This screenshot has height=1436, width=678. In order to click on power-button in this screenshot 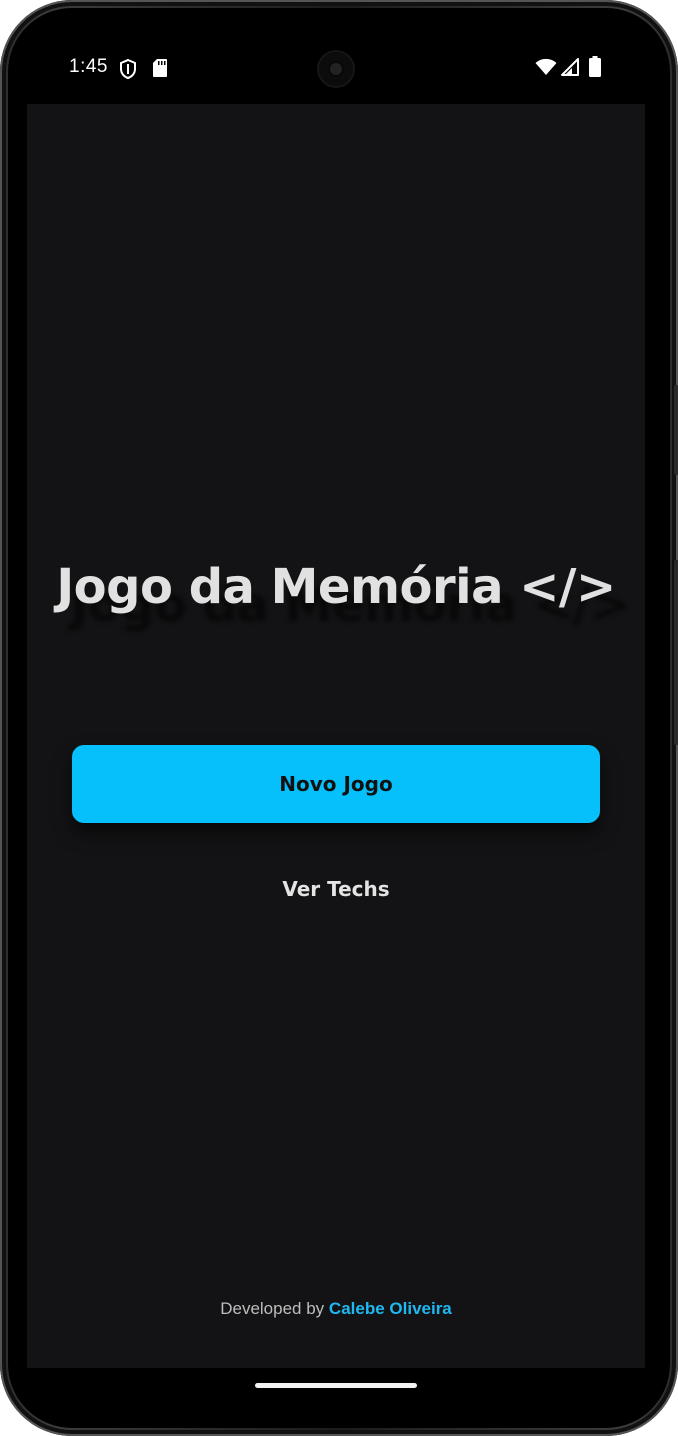, I will do `click(676, 652)`.